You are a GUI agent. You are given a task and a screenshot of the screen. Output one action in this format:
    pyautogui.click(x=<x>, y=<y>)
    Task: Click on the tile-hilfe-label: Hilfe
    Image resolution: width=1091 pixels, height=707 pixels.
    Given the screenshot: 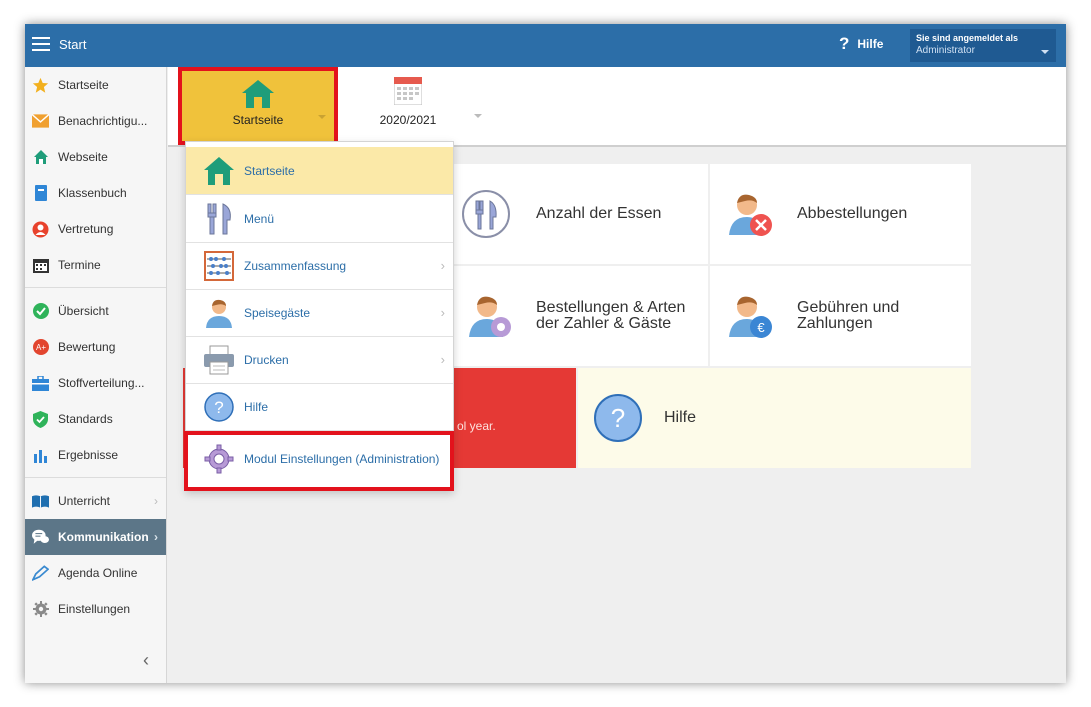 What is the action you would take?
    pyautogui.click(x=680, y=417)
    